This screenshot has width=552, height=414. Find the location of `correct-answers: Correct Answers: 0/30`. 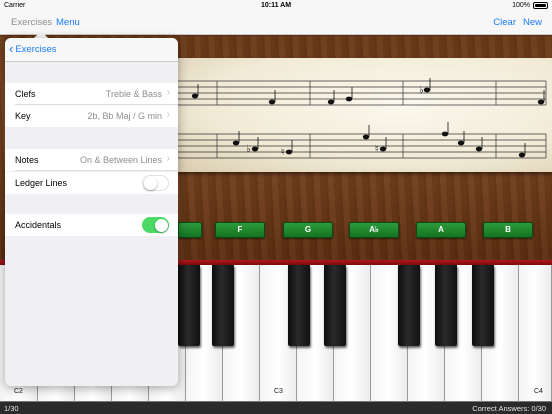

correct-answers: Correct Answers: 0/30 is located at coordinates (509, 408).